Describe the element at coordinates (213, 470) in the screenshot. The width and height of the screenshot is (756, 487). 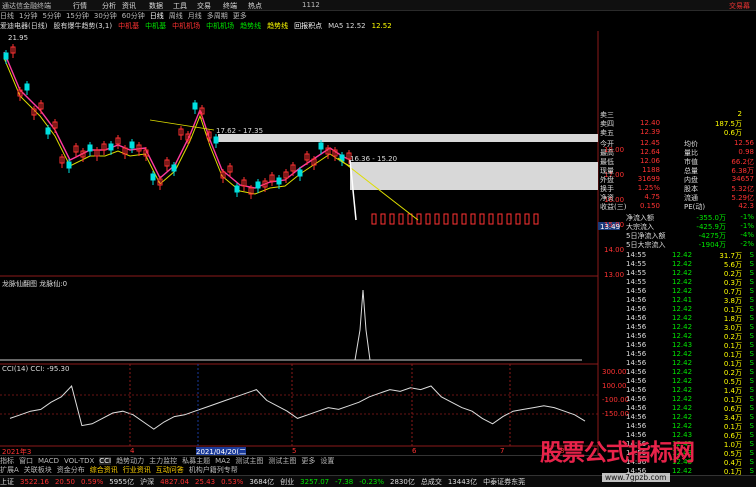
I see `info-tab: 机构户籍列专帮` at that location.